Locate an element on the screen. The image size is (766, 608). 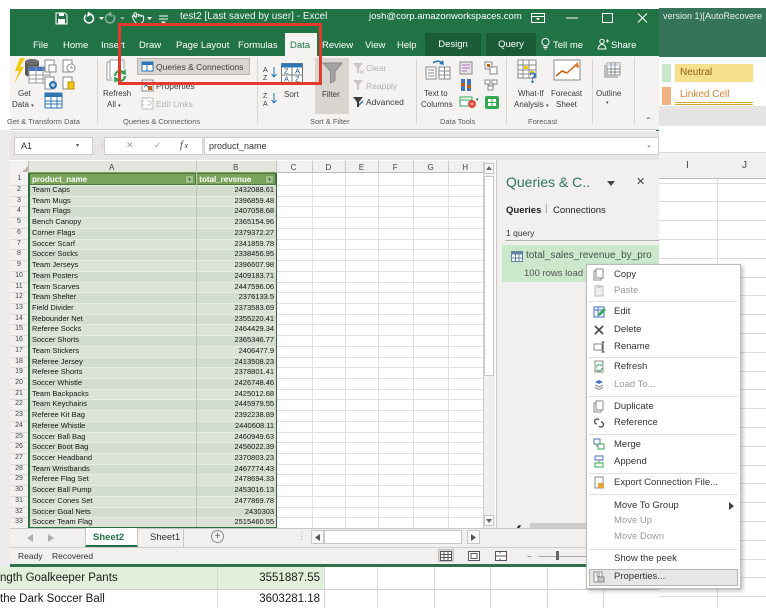
svg-text: A is located at coordinates (265, 104).